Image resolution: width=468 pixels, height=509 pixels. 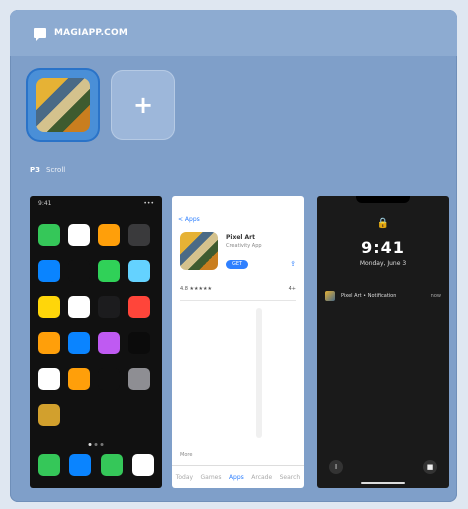 What do you see at coordinates (430, 467) in the screenshot?
I see `camera-icon: ■` at bounding box center [430, 467].